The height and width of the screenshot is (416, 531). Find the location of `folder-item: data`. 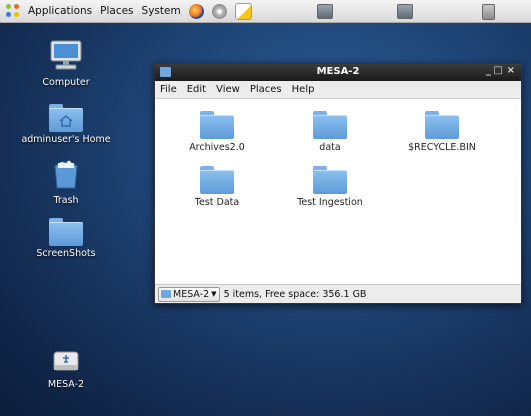

folder-item: data is located at coordinates (330, 132).